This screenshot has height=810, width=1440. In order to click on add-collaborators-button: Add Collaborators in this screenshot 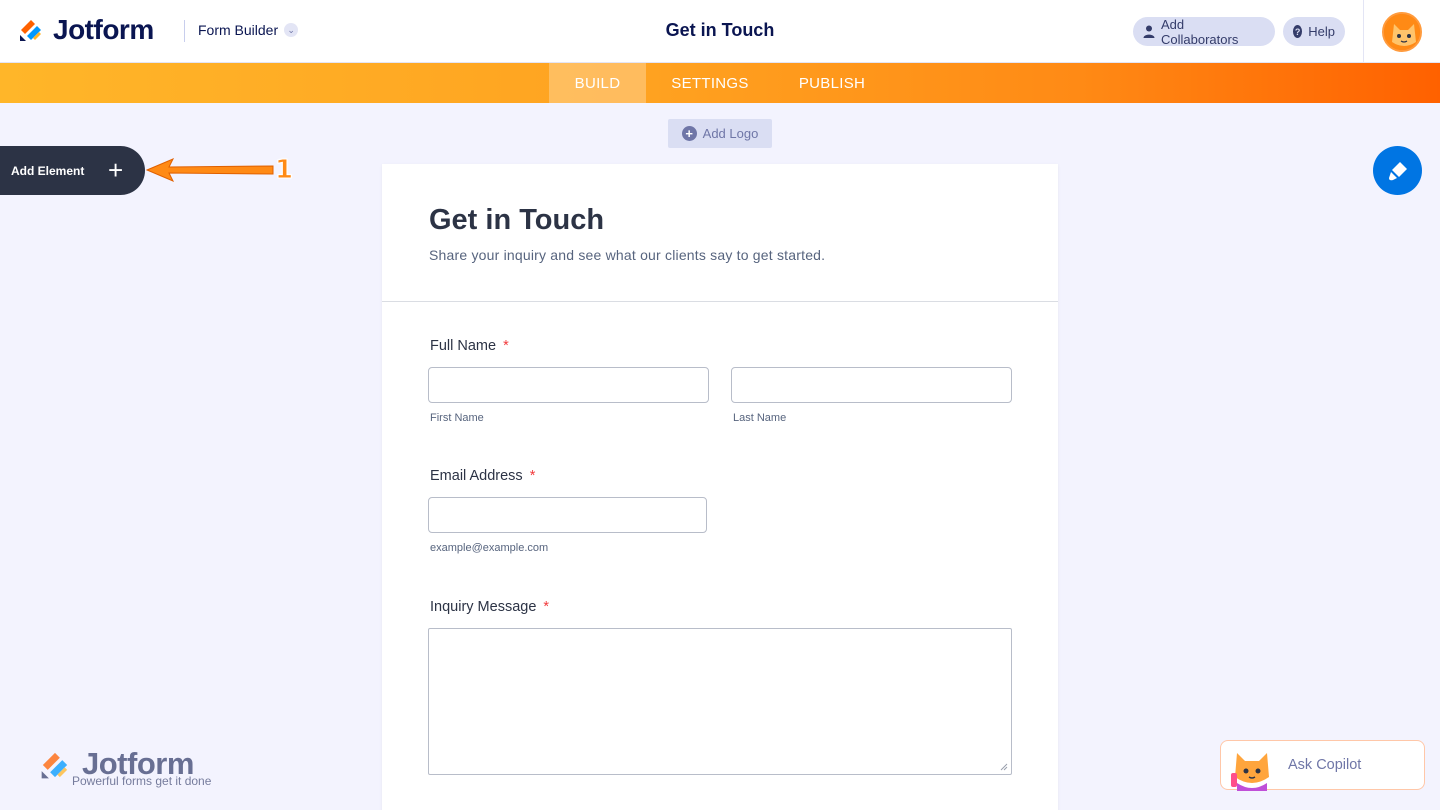, I will do `click(1204, 31)`.